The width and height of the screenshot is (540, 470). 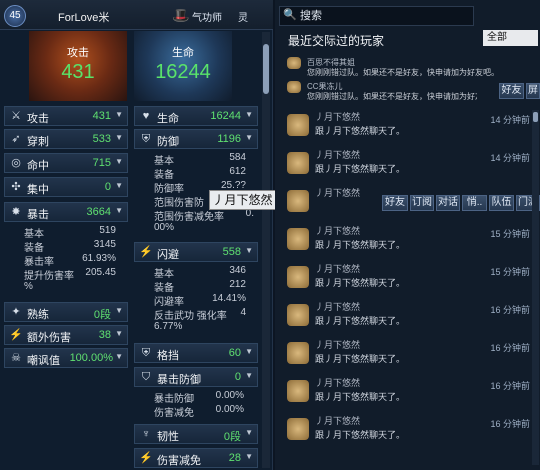 What do you see at coordinates (28, 286) in the screenshot?
I see `crit-dmg-unit: %` at bounding box center [28, 286].